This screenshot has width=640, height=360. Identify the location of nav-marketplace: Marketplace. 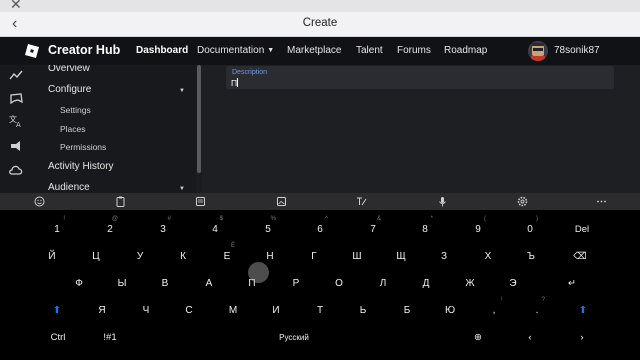
(314, 50).